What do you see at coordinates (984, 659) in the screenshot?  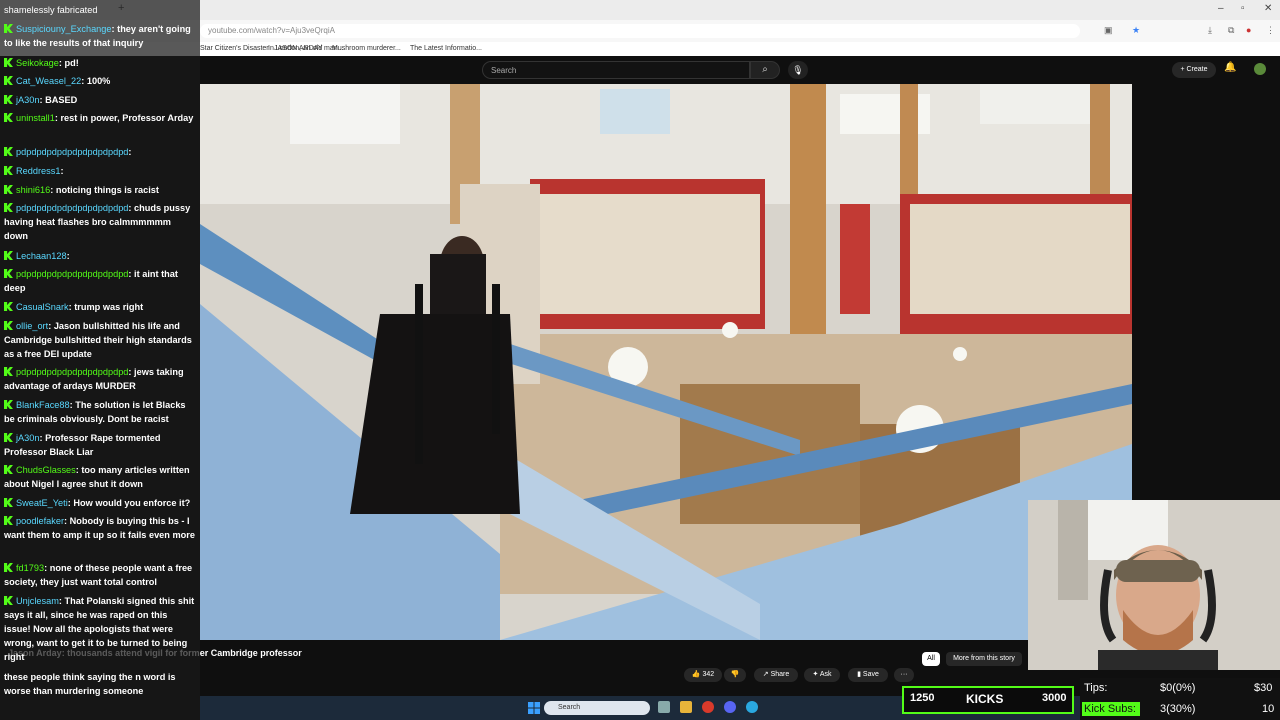 I see `chip-more-from-story: More from this story` at bounding box center [984, 659].